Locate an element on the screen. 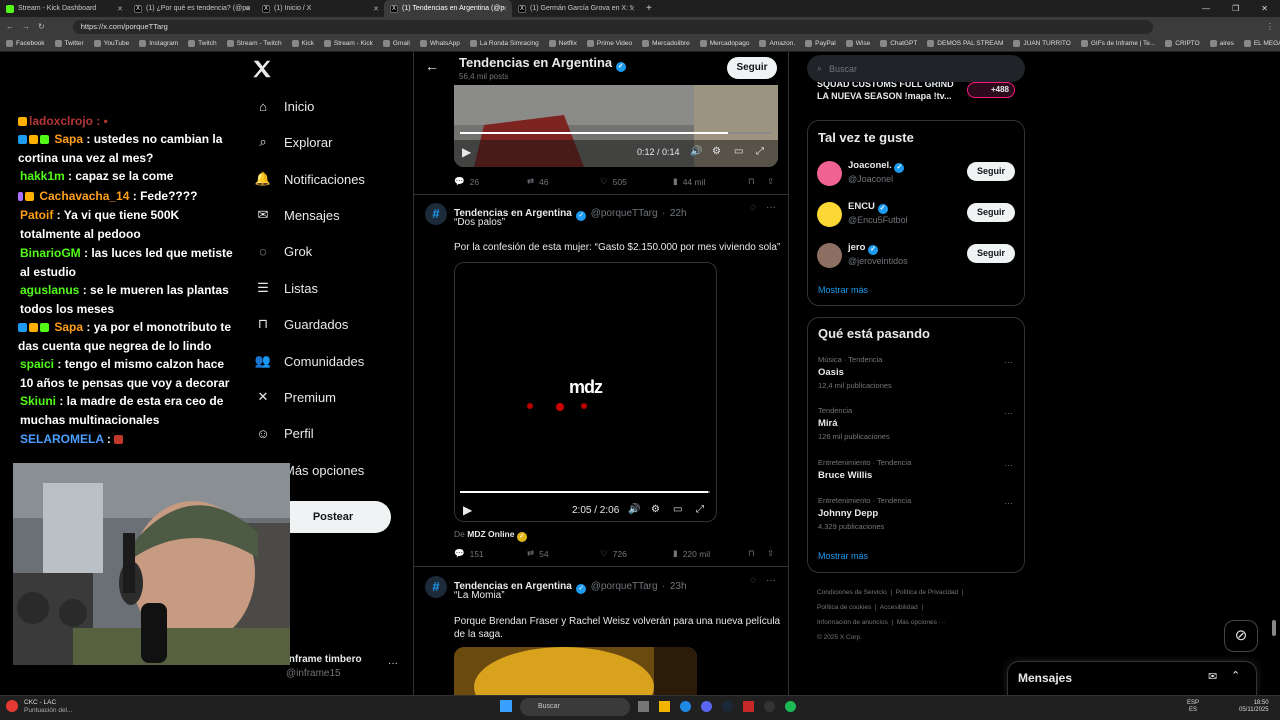  video-player: ▶ 0:12 / 0:14 🔊 ⚙ ▭ ⤢ is located at coordinates (616, 126).